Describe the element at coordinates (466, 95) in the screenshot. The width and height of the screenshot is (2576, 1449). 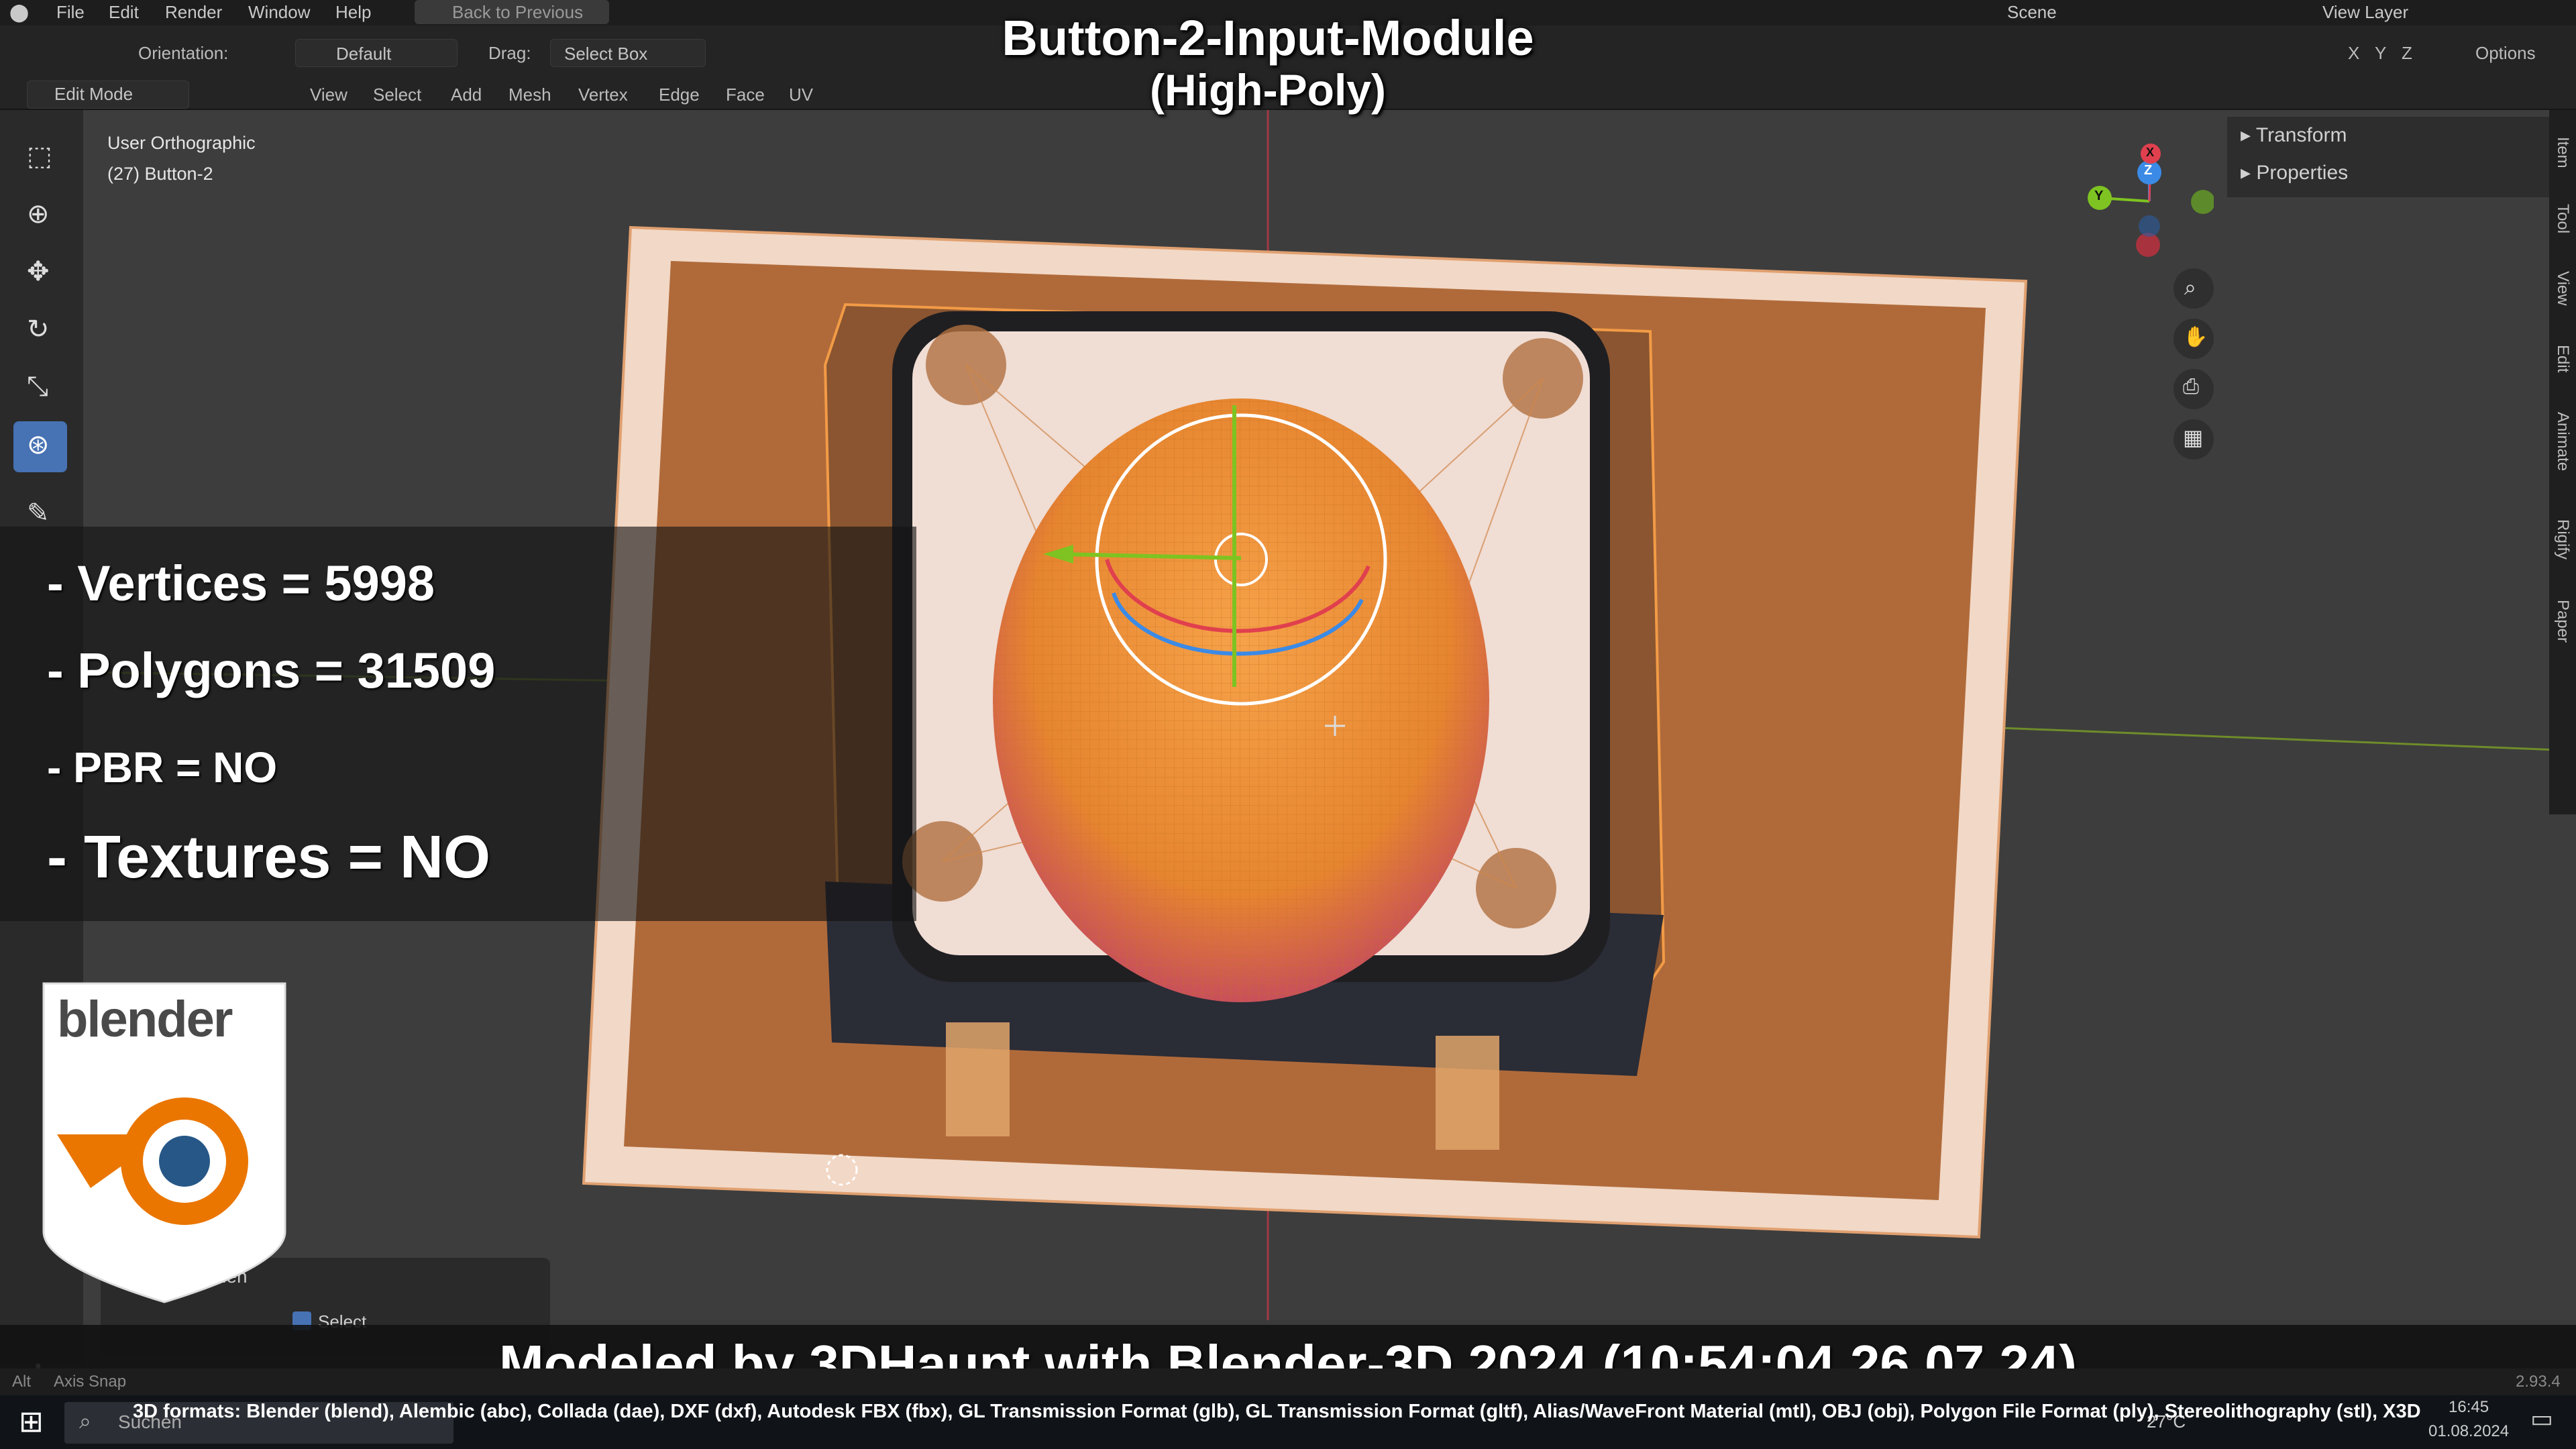
I see `header-menu-add: Add` at that location.